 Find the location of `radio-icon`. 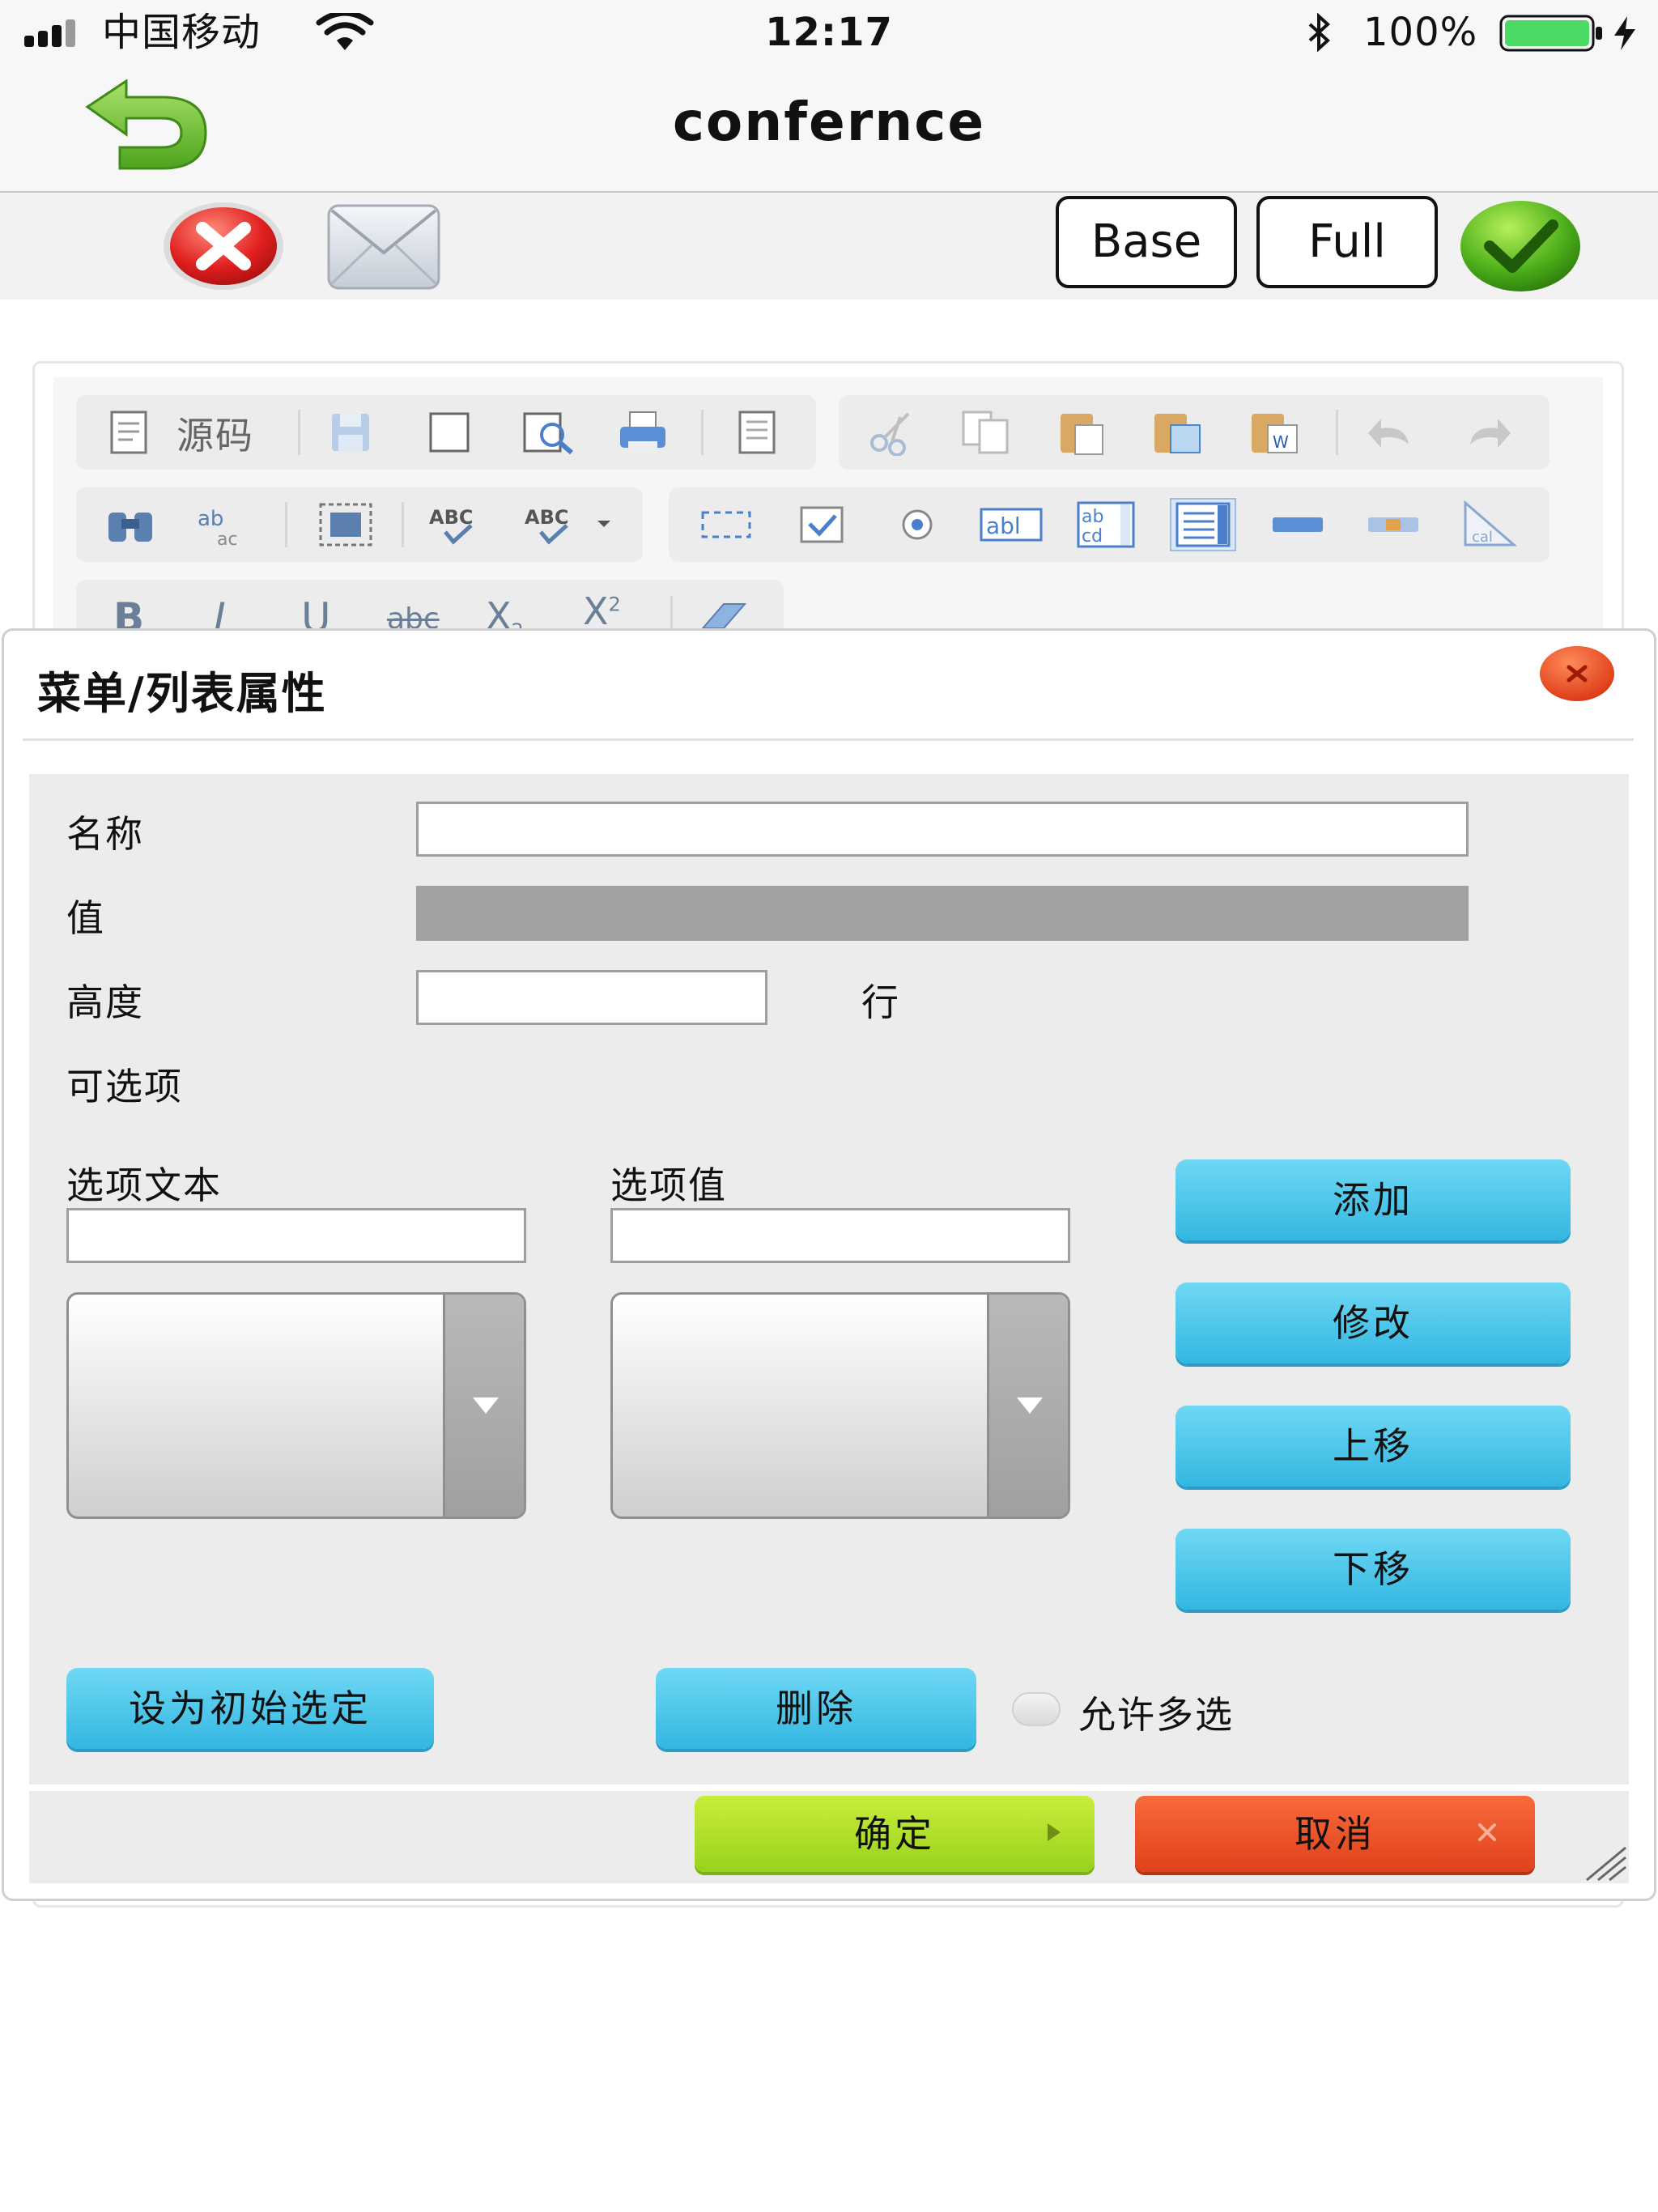

radio-icon is located at coordinates (917, 524).